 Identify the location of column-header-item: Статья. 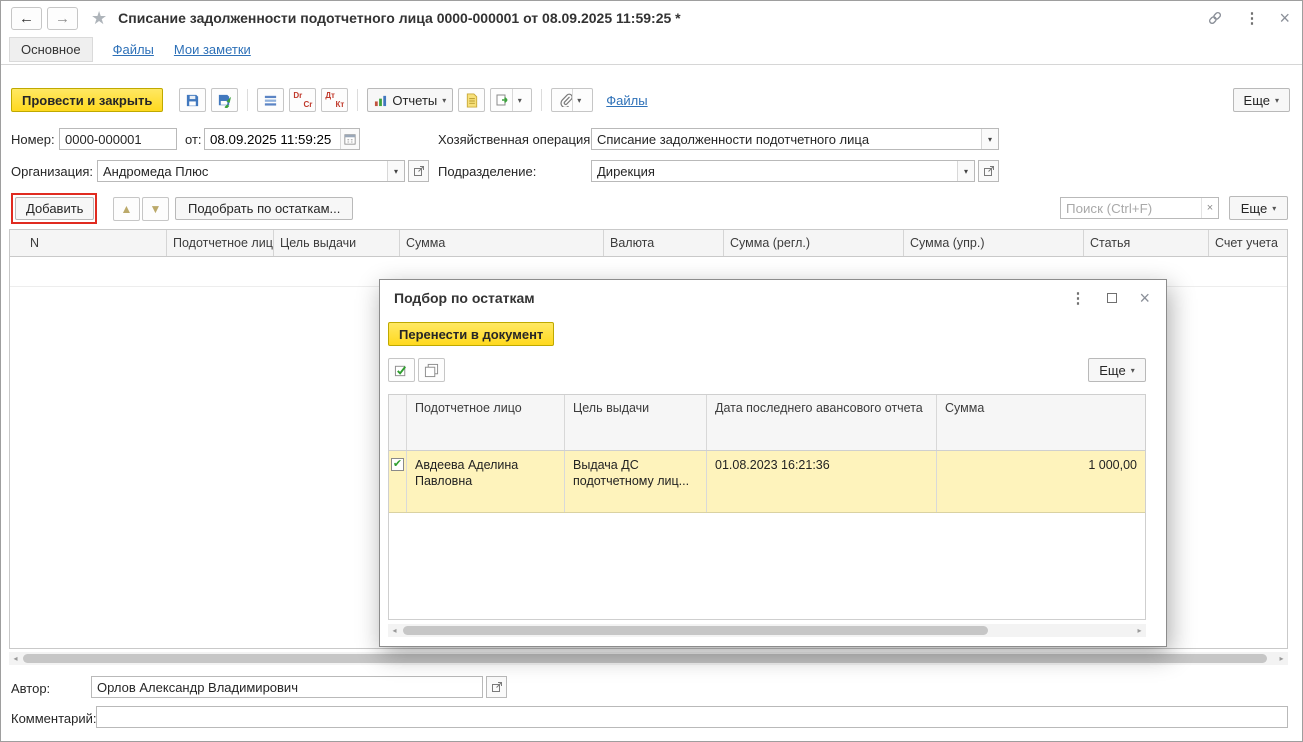
(1146, 243).